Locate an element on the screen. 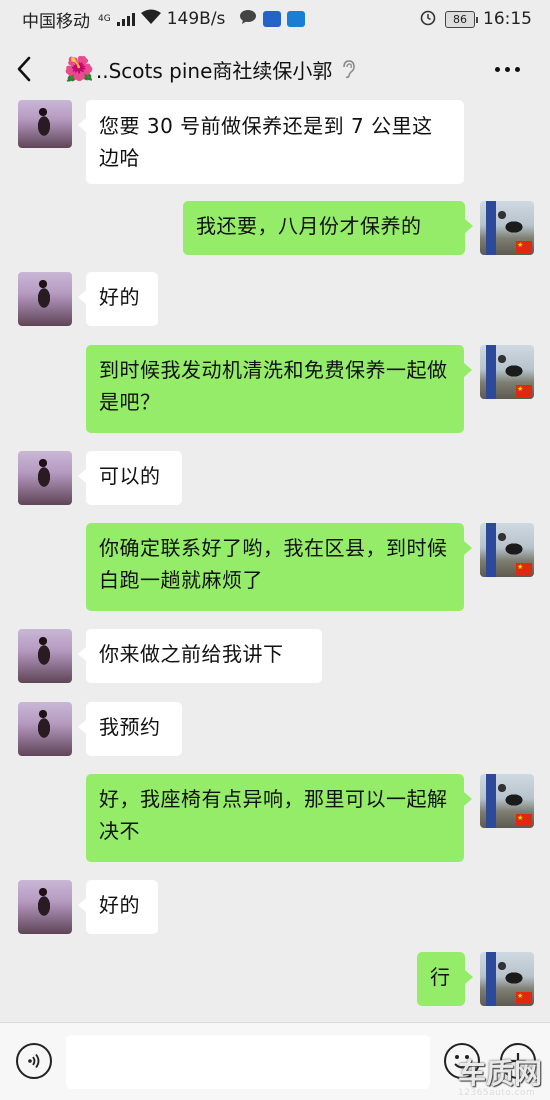 Image resolution: width=550 pixels, height=1100 pixels. carrier-label: 中国移动 is located at coordinates (56, 21).